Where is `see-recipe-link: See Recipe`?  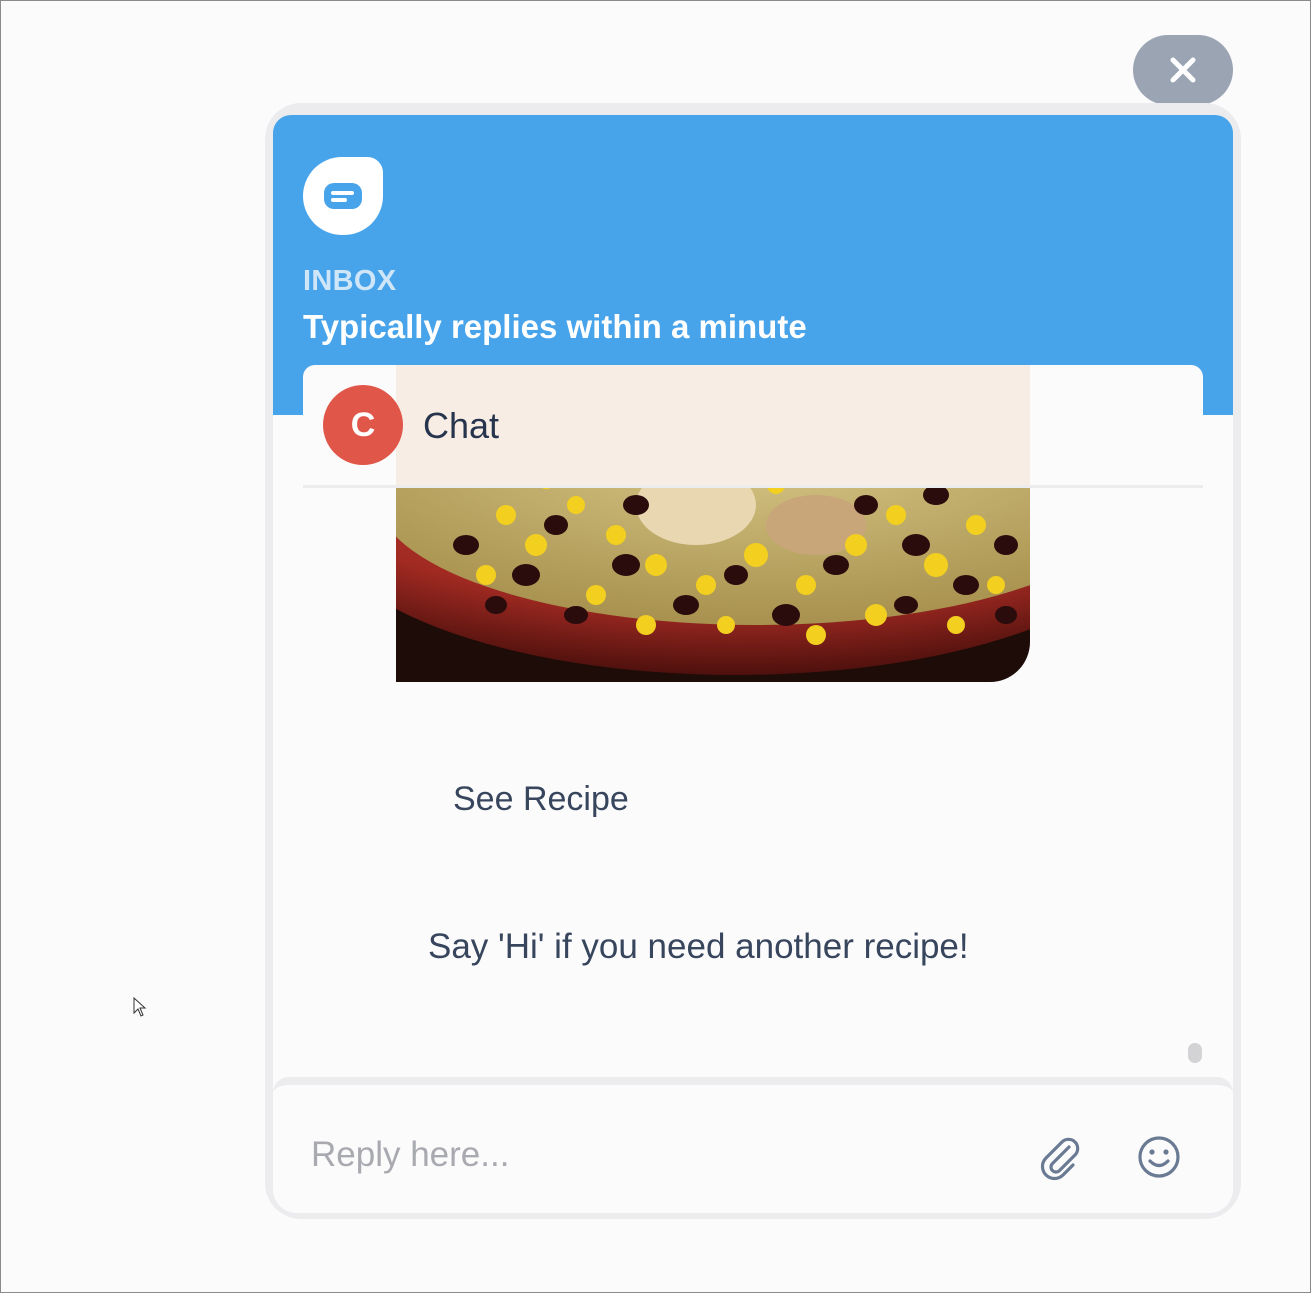 see-recipe-link: See Recipe is located at coordinates (541, 799).